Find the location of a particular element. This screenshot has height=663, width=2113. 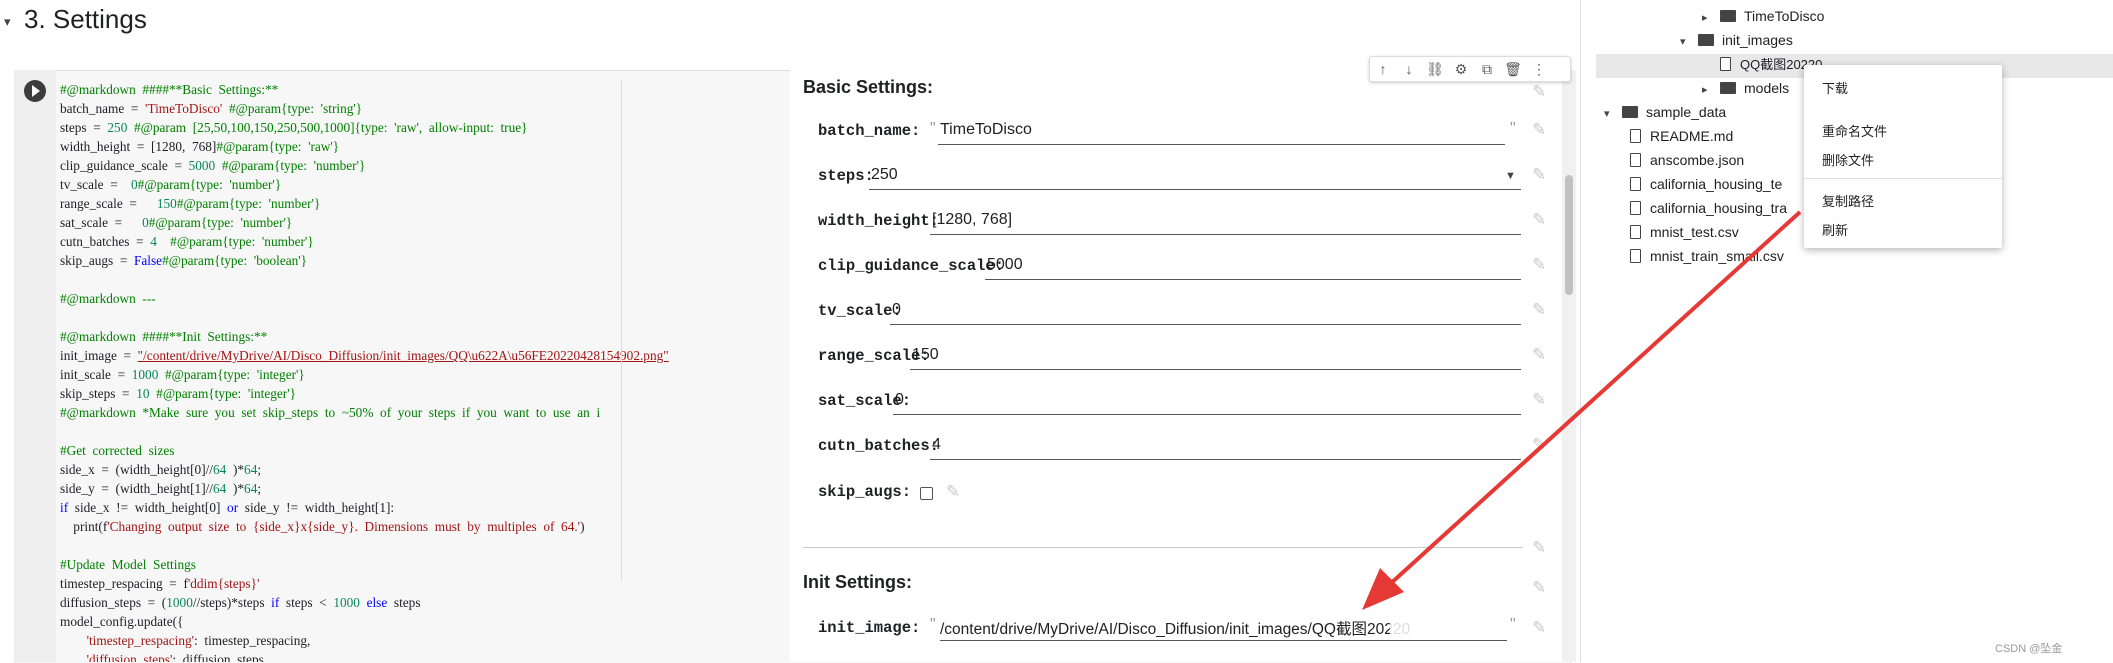

arrow-head is located at coordinates (1383, 589).